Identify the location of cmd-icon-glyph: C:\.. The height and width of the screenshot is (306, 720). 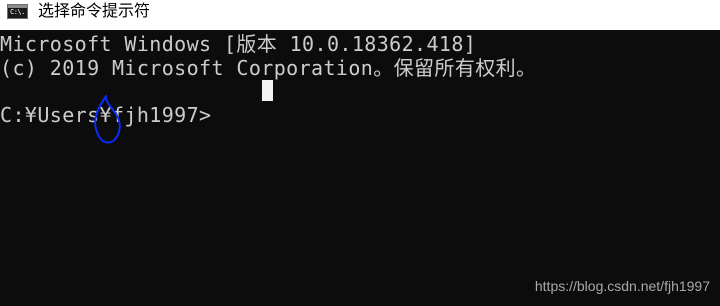
(17, 12).